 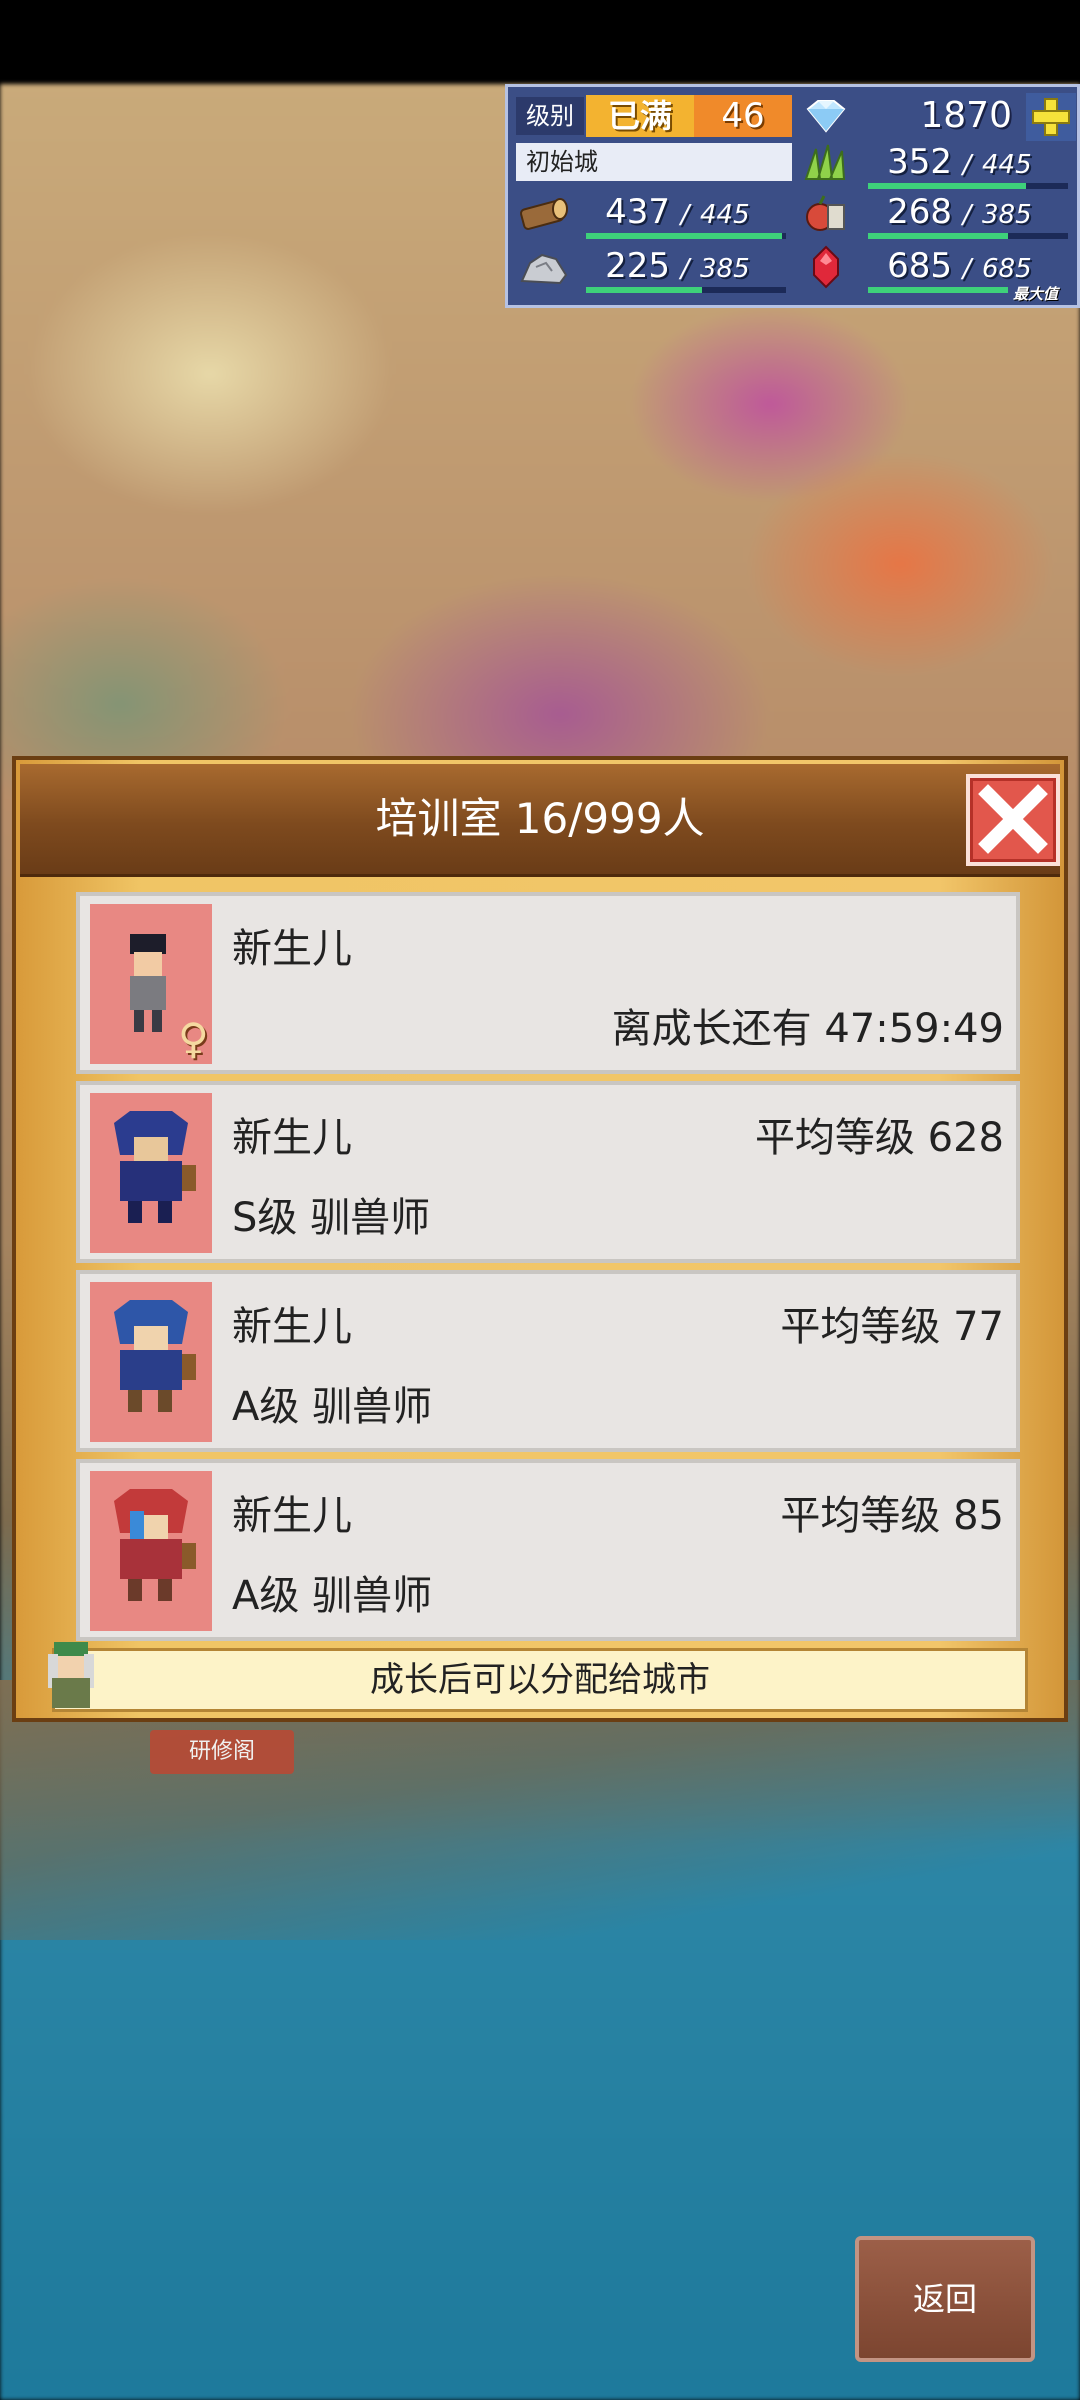 I want to click on ore-bar, so click(x=686, y=290).